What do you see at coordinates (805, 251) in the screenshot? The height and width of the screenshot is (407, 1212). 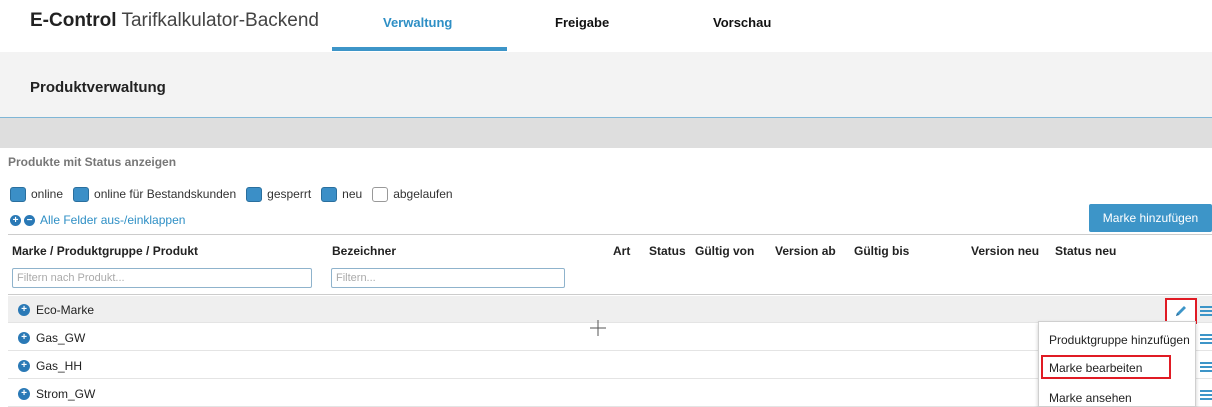 I see `column-header-version-ab: Version ab` at bounding box center [805, 251].